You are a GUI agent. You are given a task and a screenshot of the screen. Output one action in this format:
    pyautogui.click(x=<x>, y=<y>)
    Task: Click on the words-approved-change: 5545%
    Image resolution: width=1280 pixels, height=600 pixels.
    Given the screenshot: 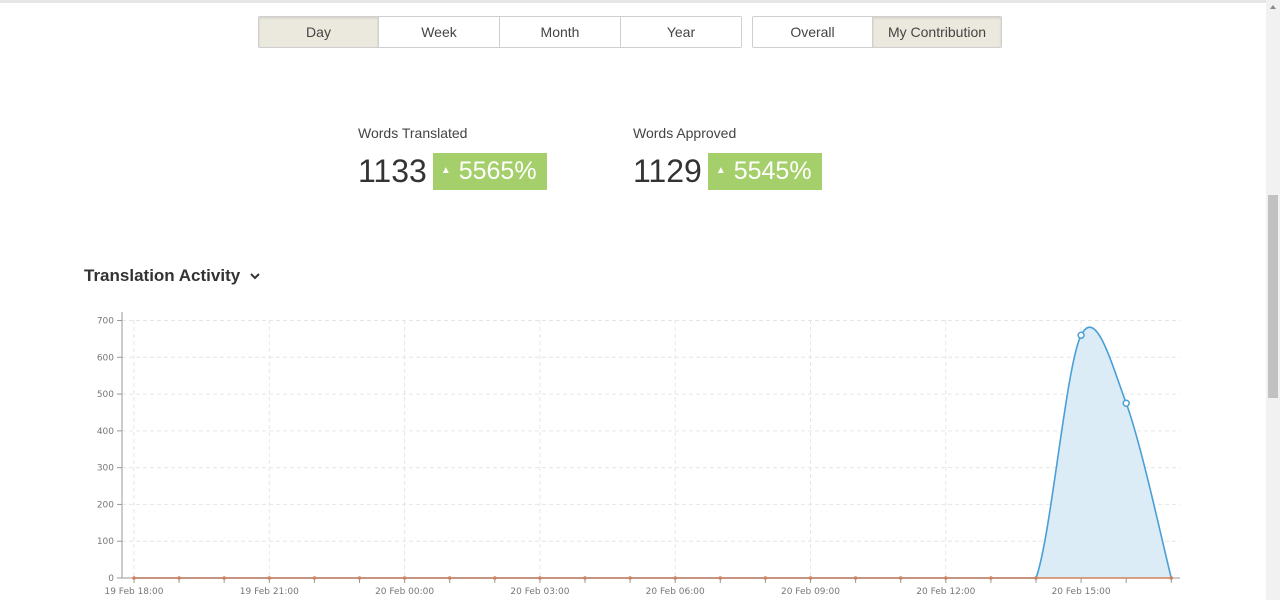 What is the action you would take?
    pyautogui.click(x=772, y=170)
    